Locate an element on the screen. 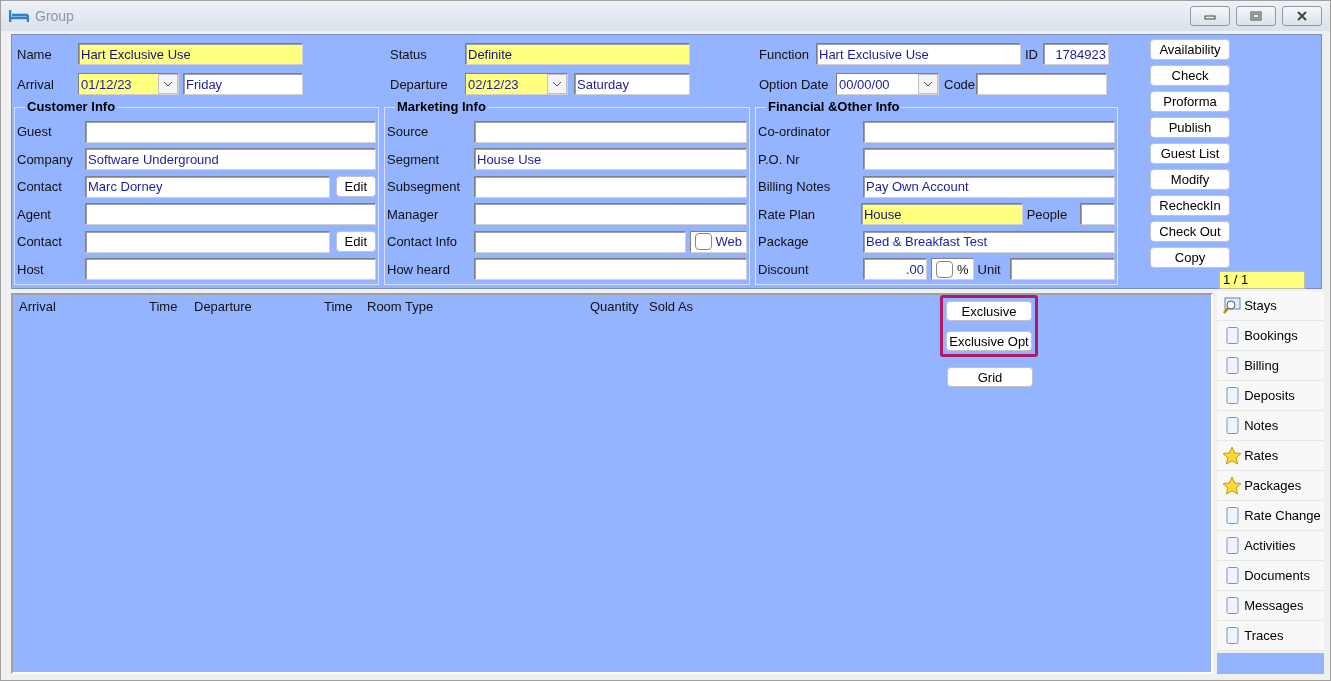 The image size is (1331, 681). field-label: Agent is located at coordinates (34, 214).